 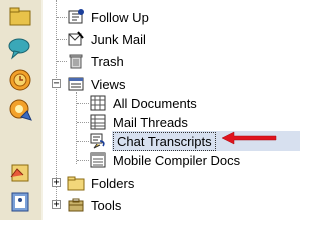 I want to click on tree-item-mail-threads: Mail Threads, so click(x=138, y=122).